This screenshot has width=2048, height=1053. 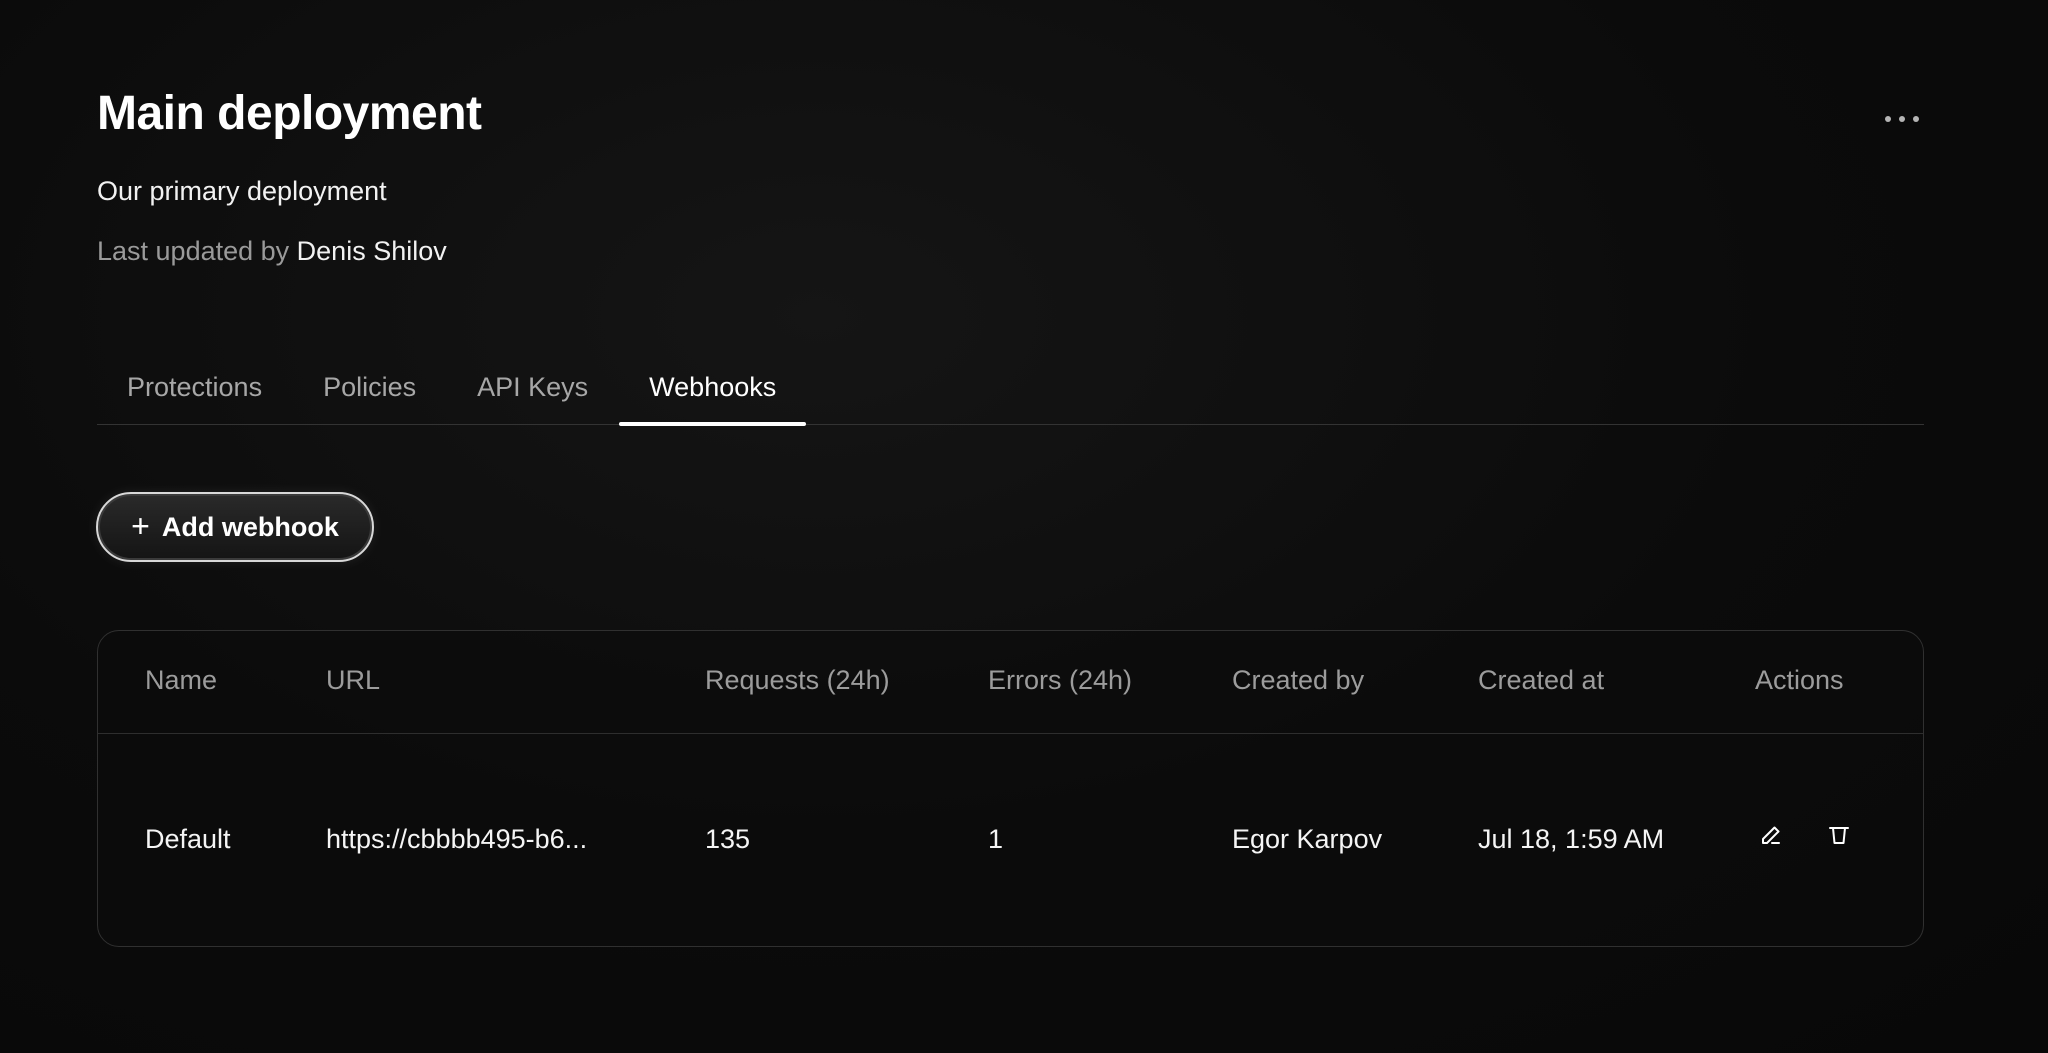 I want to click on add-webhook-button: + Add webhook, so click(x=235, y=527).